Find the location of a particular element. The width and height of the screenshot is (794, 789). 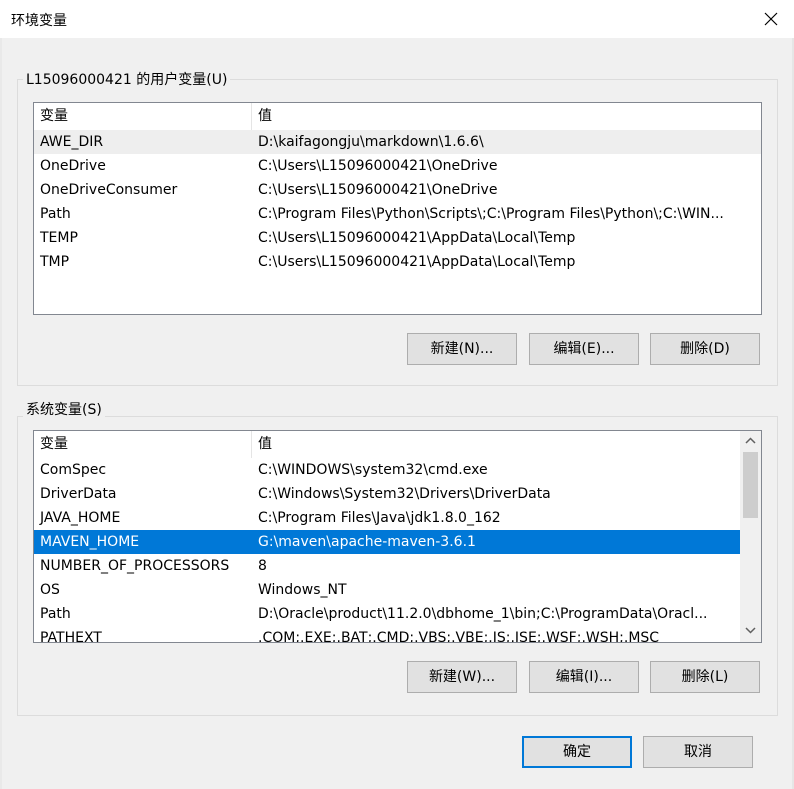

variable-value: C:\Windows\System32\Drivers\DriverData is located at coordinates (404, 494).